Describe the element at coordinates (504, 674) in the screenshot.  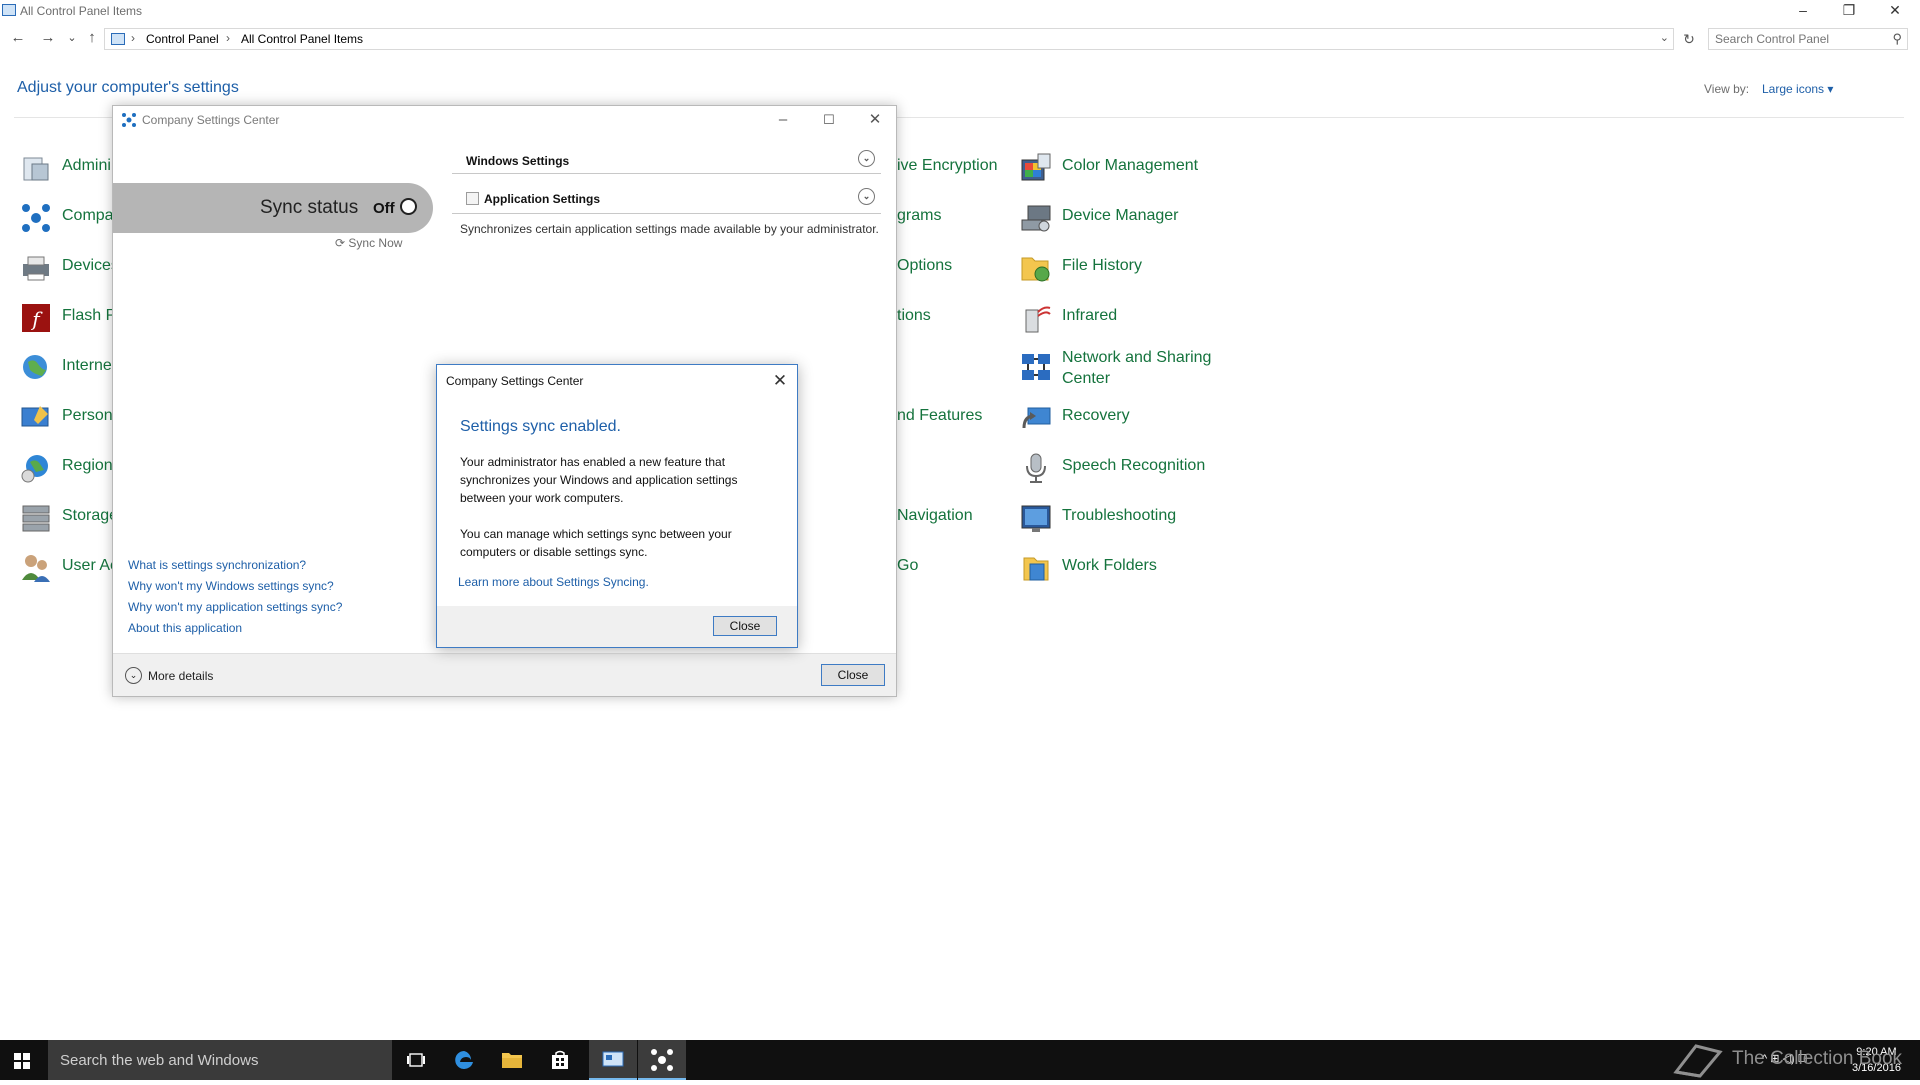
I see `window-footer: ⌄ More details Close` at that location.